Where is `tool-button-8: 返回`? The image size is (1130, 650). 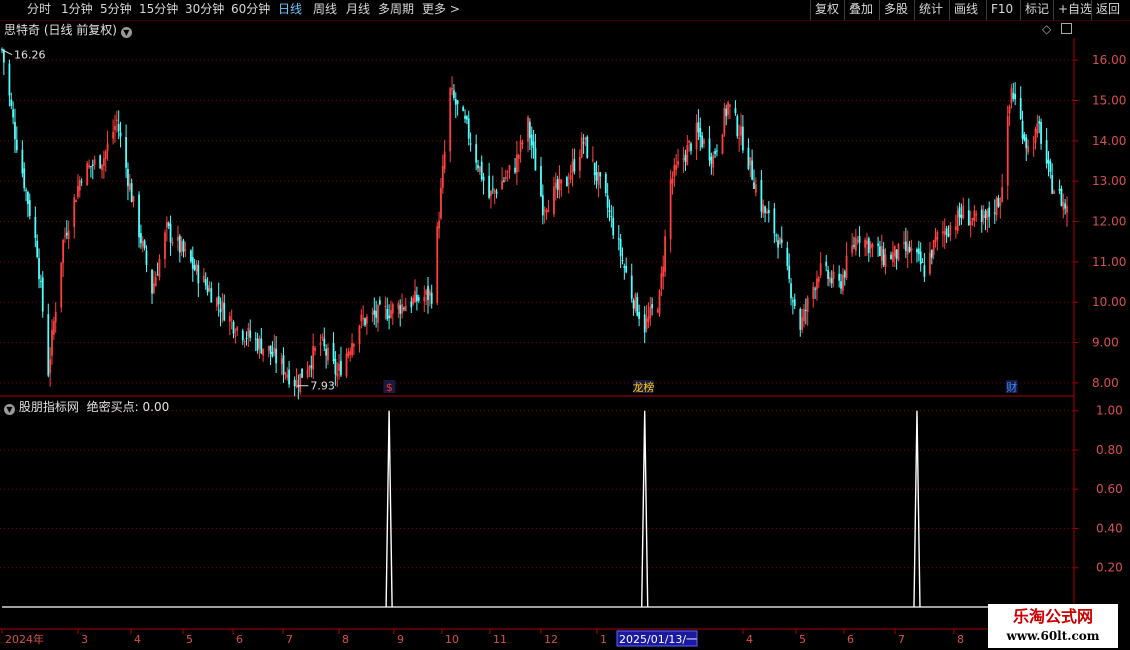 tool-button-8: 返回 is located at coordinates (1108, 9).